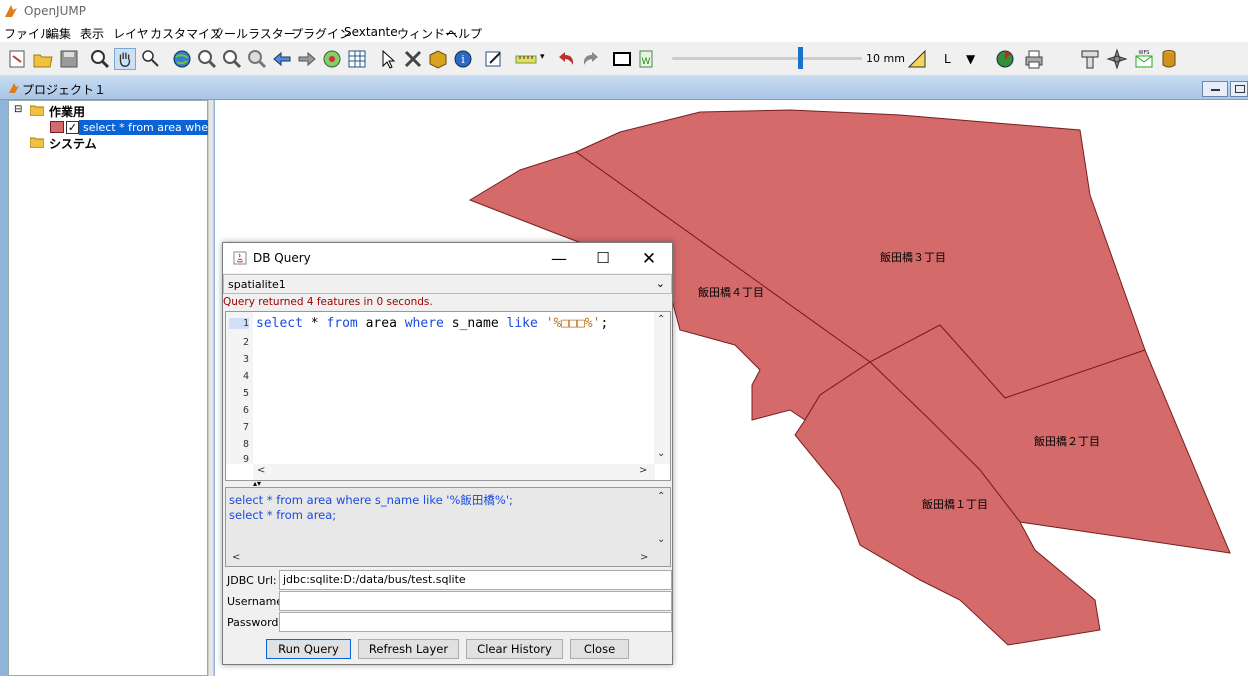  Describe the element at coordinates (475, 323) in the screenshot. I see `sql-text: s_name` at that location.